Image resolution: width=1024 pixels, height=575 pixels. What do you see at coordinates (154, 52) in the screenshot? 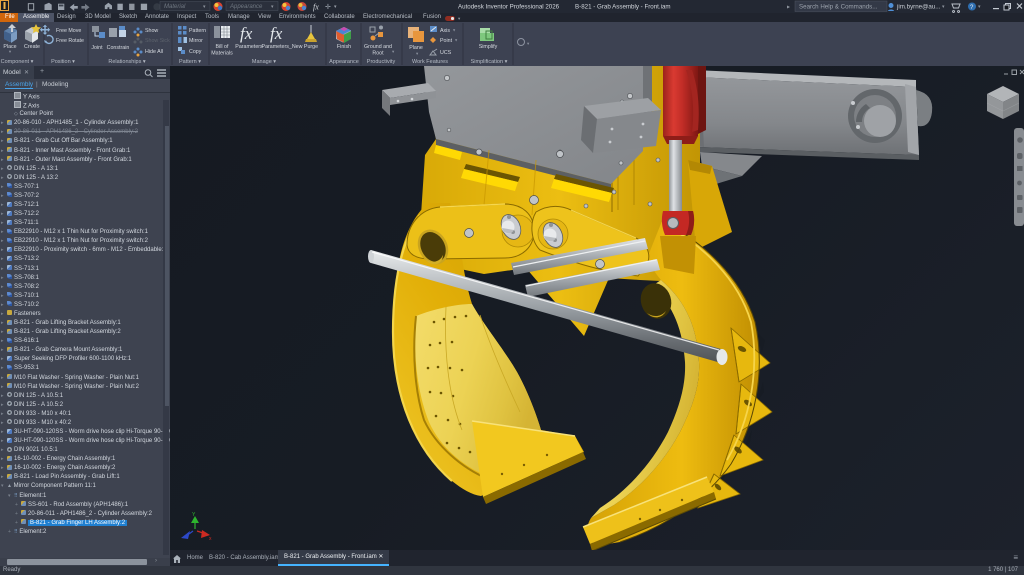
I see `svg-text: Hide All` at bounding box center [154, 52].